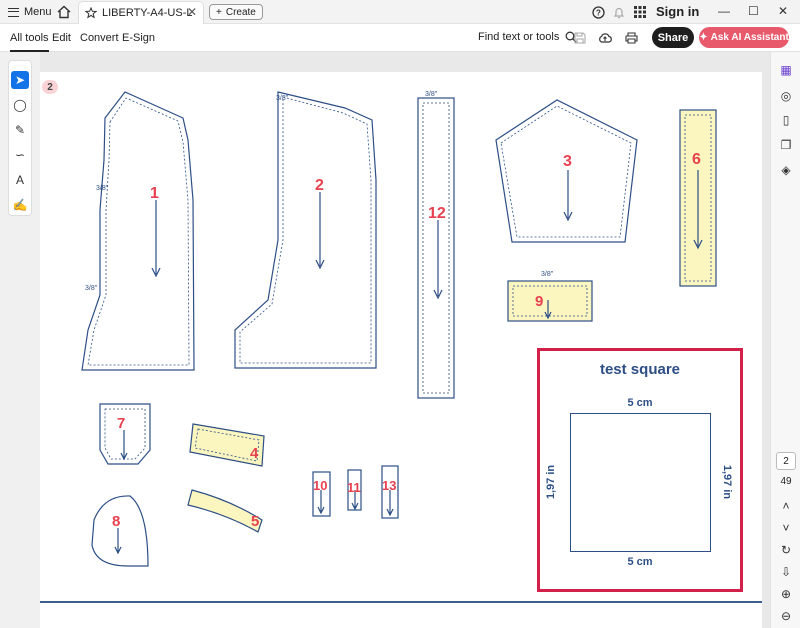  Describe the element at coordinates (567, 161) in the screenshot. I see `piece-label-3: 3` at that location.